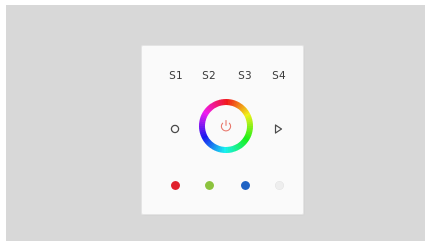  Describe the element at coordinates (279, 76) in the screenshot. I see `scene-button-s4: S4` at that location.